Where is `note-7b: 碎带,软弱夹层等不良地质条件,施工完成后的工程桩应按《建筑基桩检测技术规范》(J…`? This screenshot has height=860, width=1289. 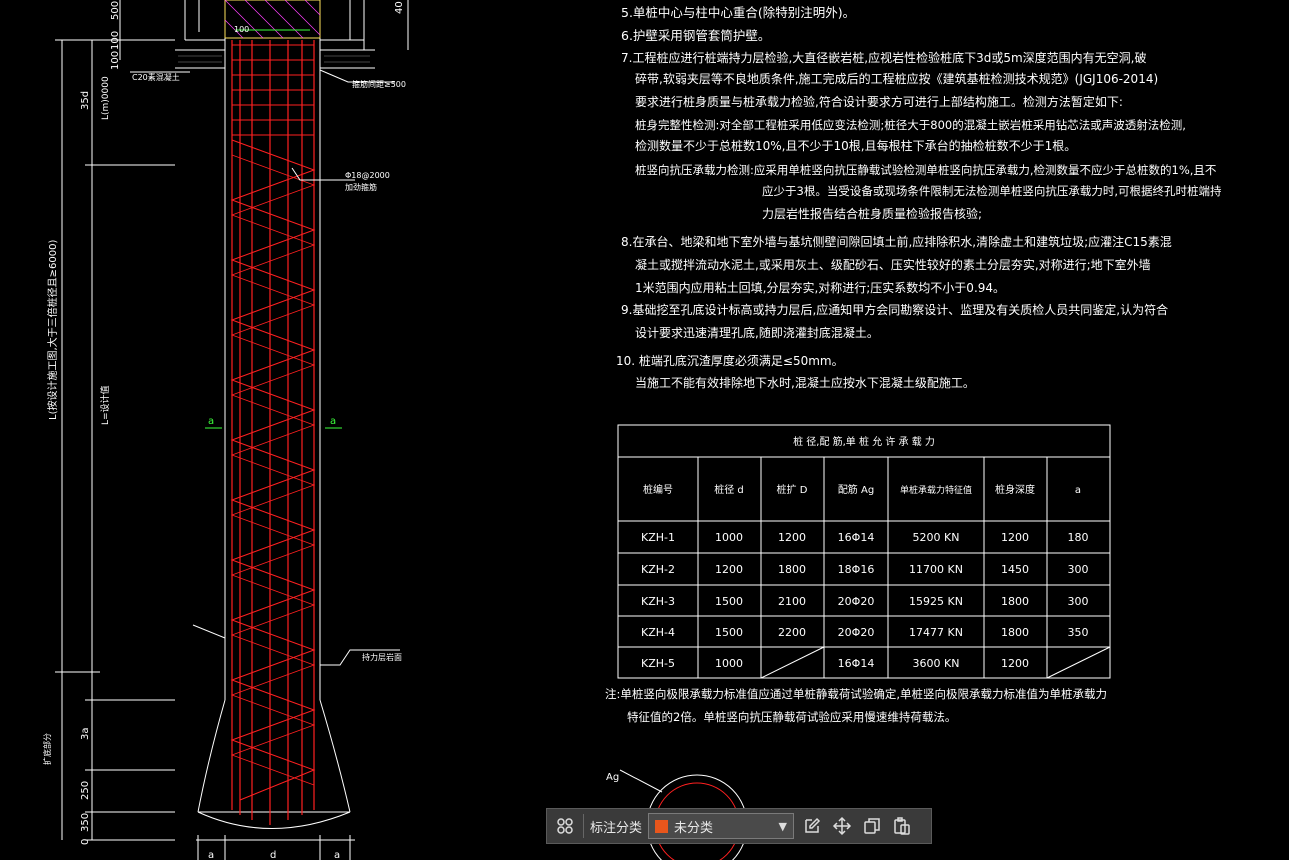 note-7b: 碎带,软弱夹层等不良地质条件,施工完成后的工程桩应按《建筑基桩检测技术规范》(J… is located at coordinates (896, 78).